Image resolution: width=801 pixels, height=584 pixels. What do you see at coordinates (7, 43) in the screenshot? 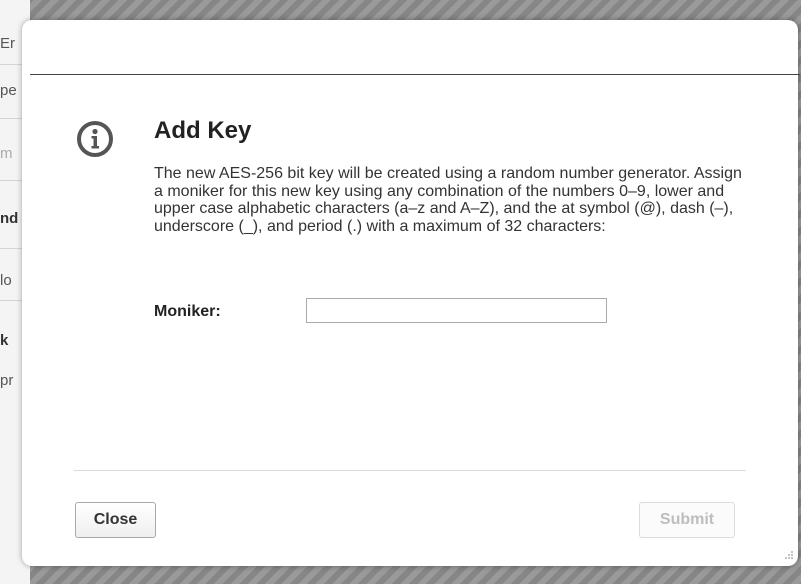
I see `background-text-fragment: Er` at bounding box center [7, 43].